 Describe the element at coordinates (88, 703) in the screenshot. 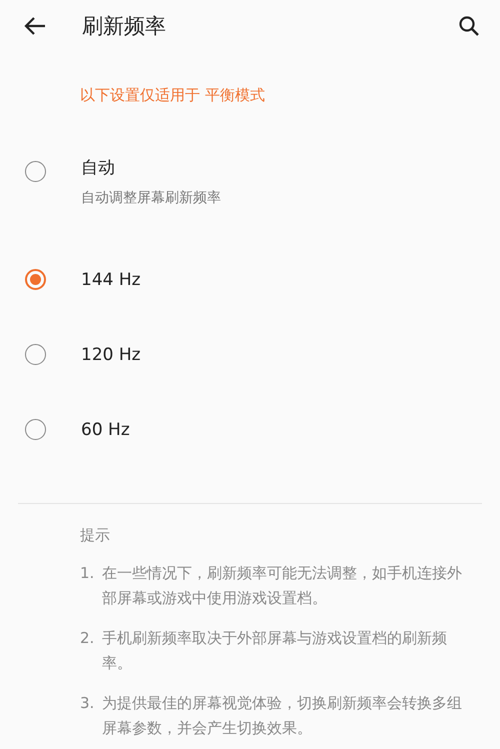

I see `tip-number: 3.` at that location.